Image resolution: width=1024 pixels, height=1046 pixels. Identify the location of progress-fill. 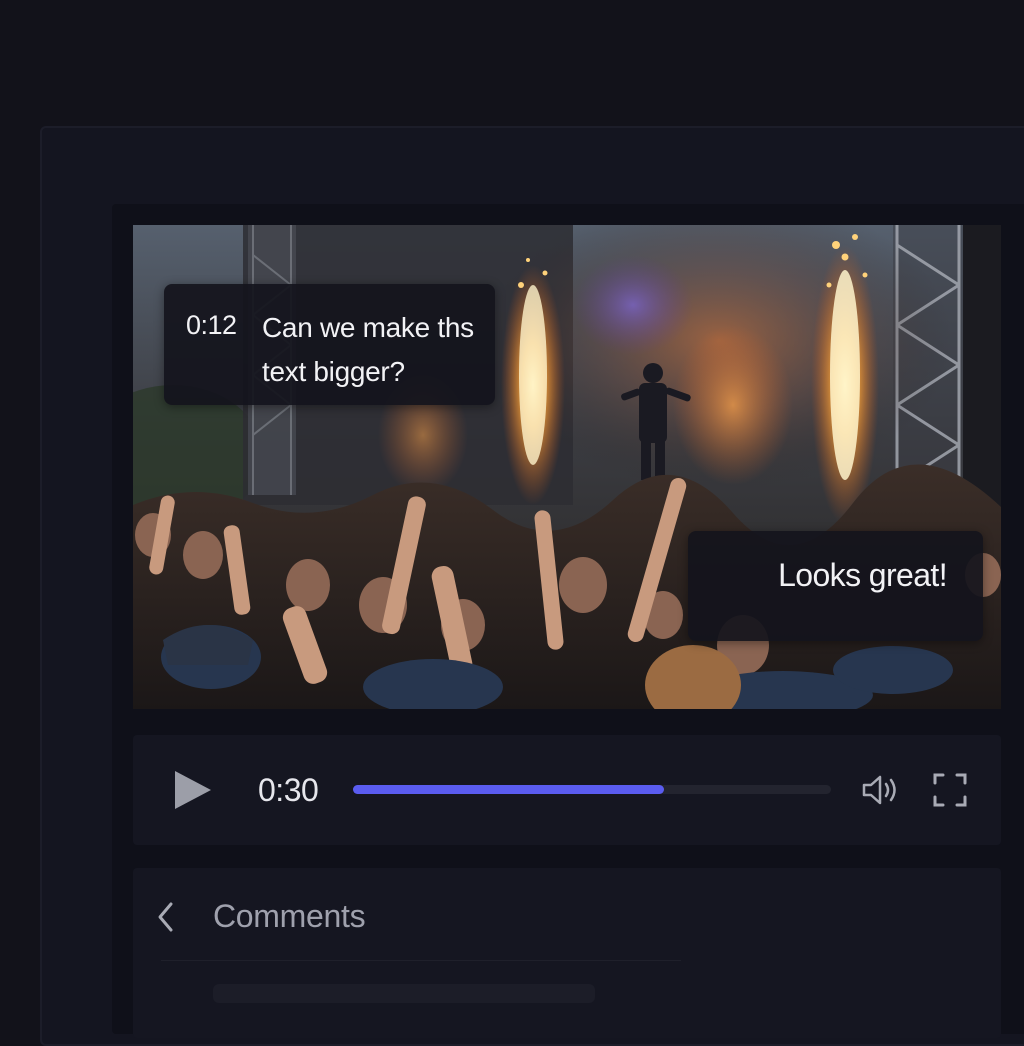
(508, 789).